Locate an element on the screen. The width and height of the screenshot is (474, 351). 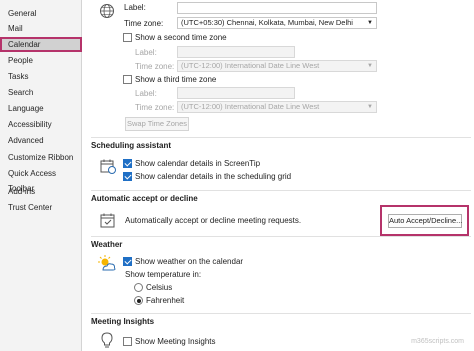
sidebar-item-customize-ribbon: Customize Ribbon is located at coordinates (41, 157).